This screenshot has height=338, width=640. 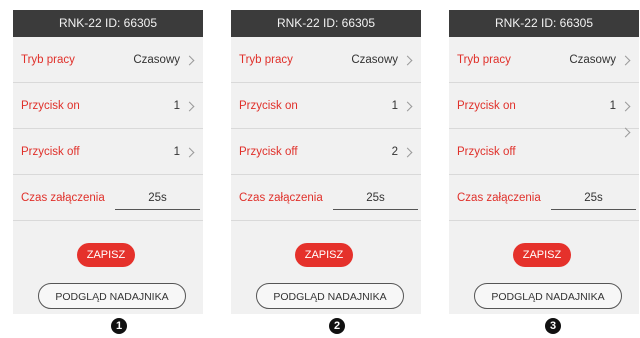 I want to click on step-number-1: 1, so click(x=119, y=326).